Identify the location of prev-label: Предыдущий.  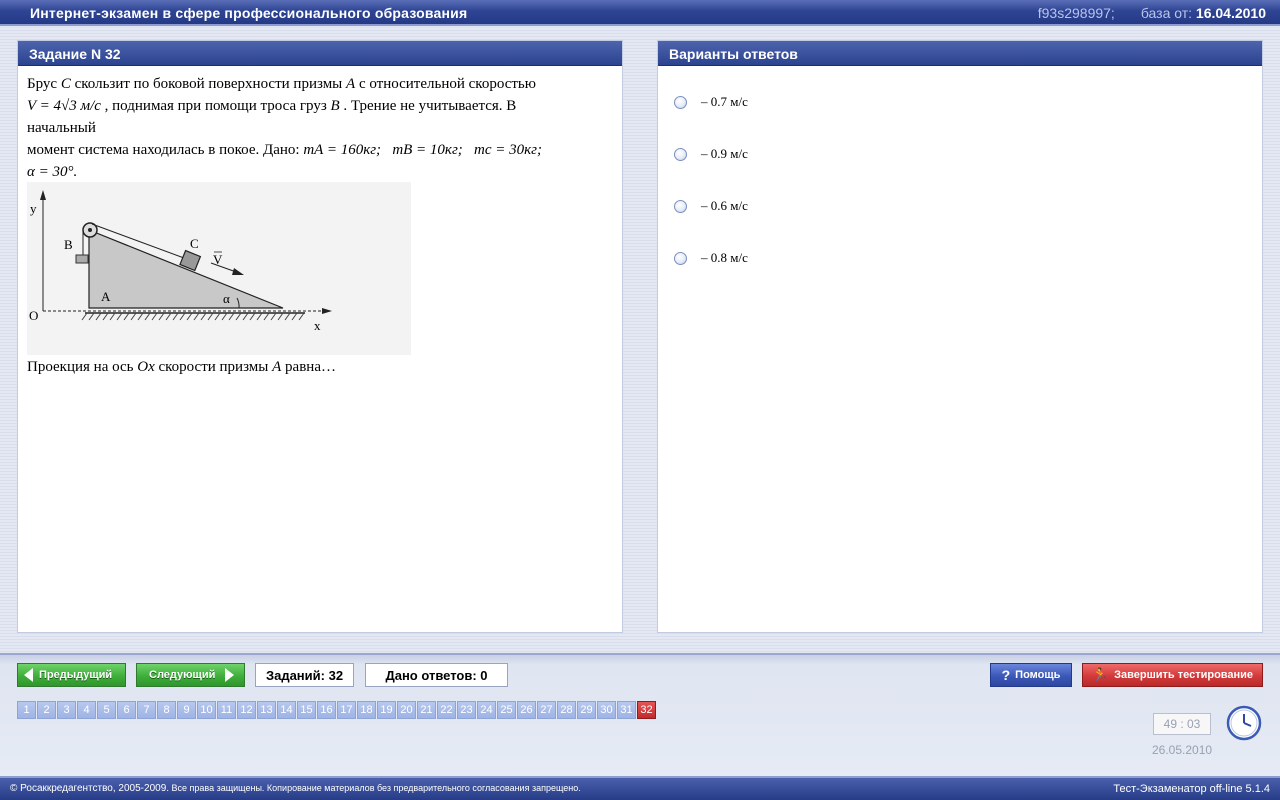
(76, 675).